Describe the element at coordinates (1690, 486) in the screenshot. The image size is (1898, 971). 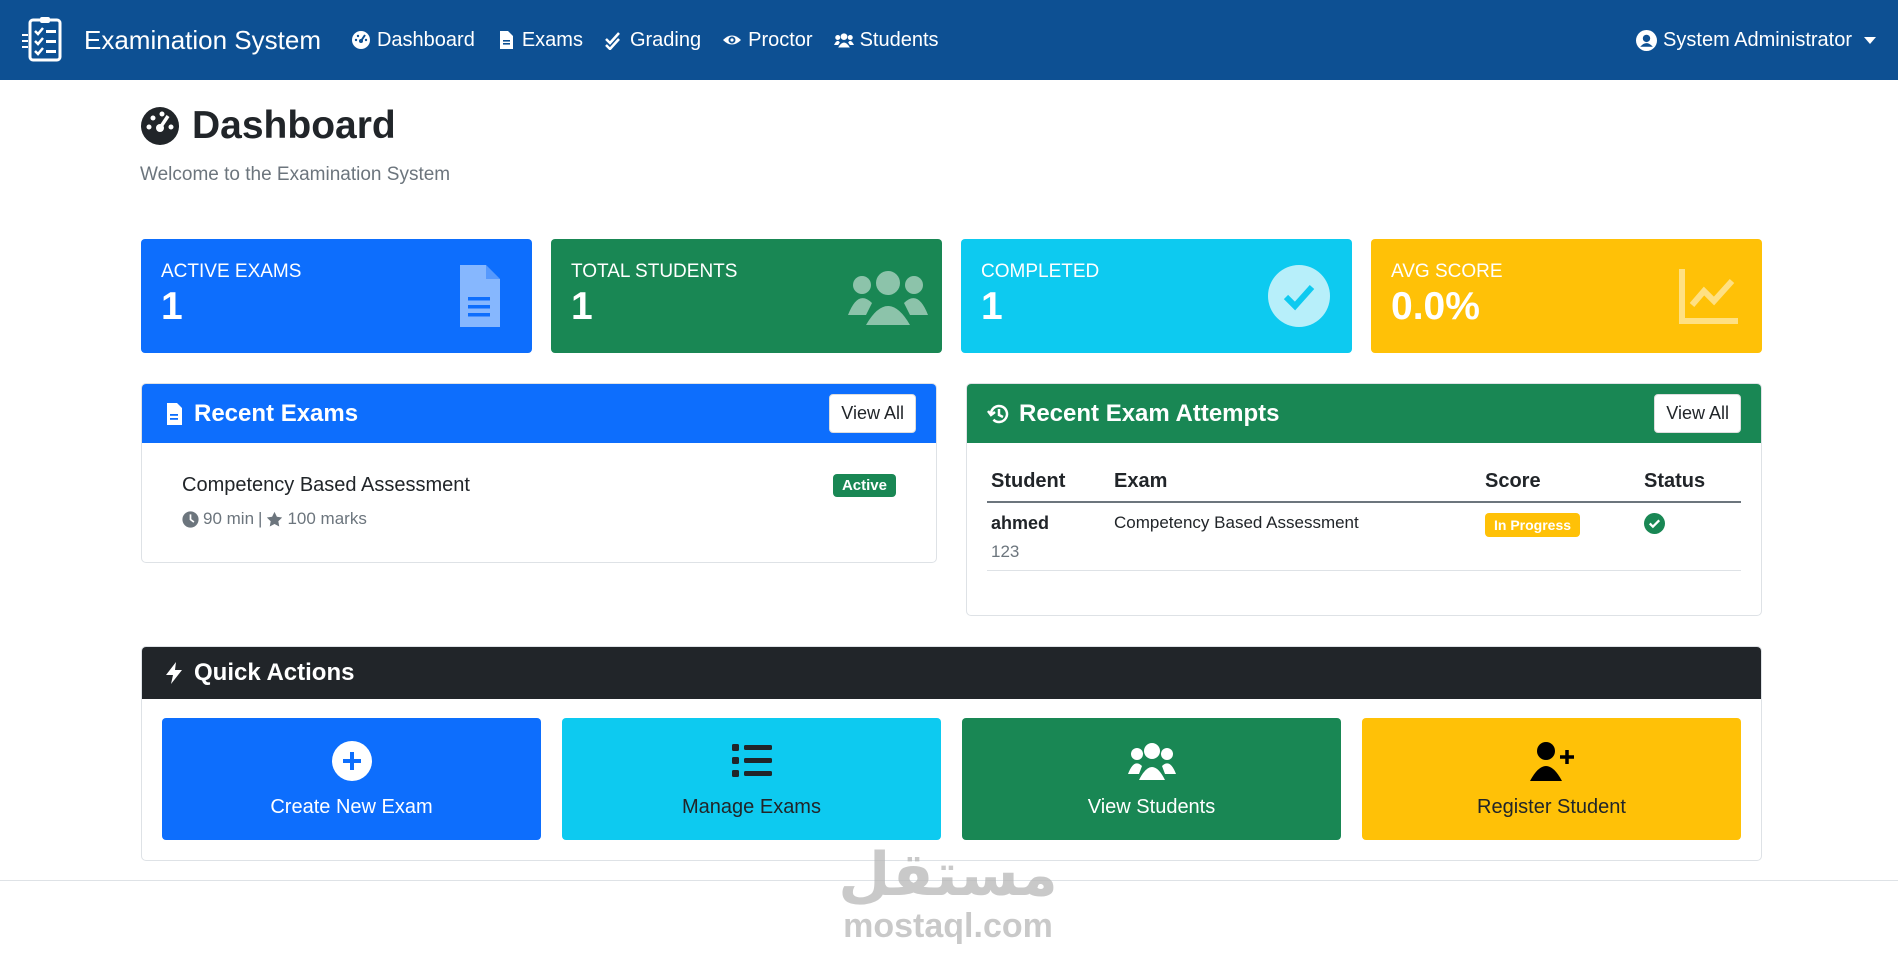
I see `column-header: Status` at that location.